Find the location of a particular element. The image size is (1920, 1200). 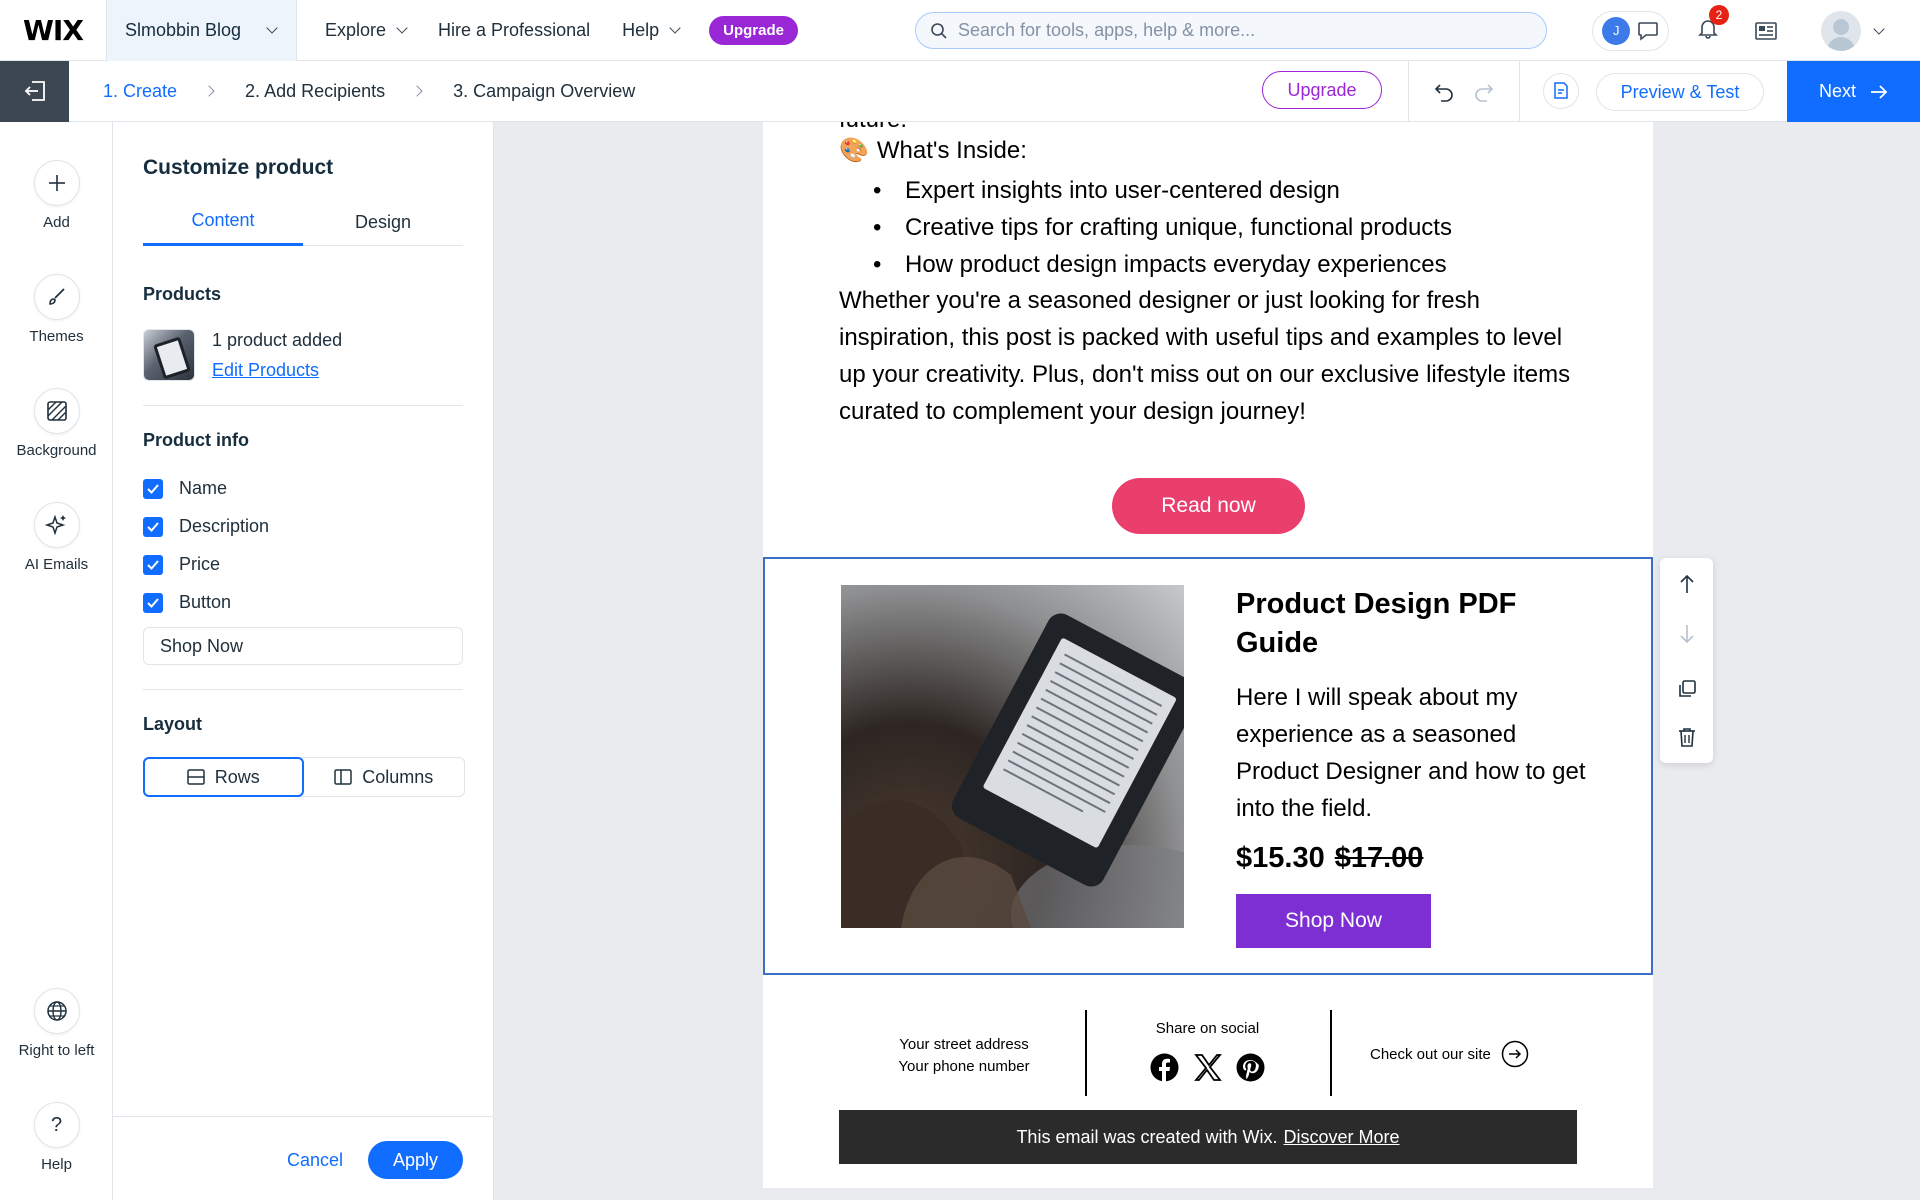

menu-hire-label: Hire a Professional is located at coordinates (514, 29).